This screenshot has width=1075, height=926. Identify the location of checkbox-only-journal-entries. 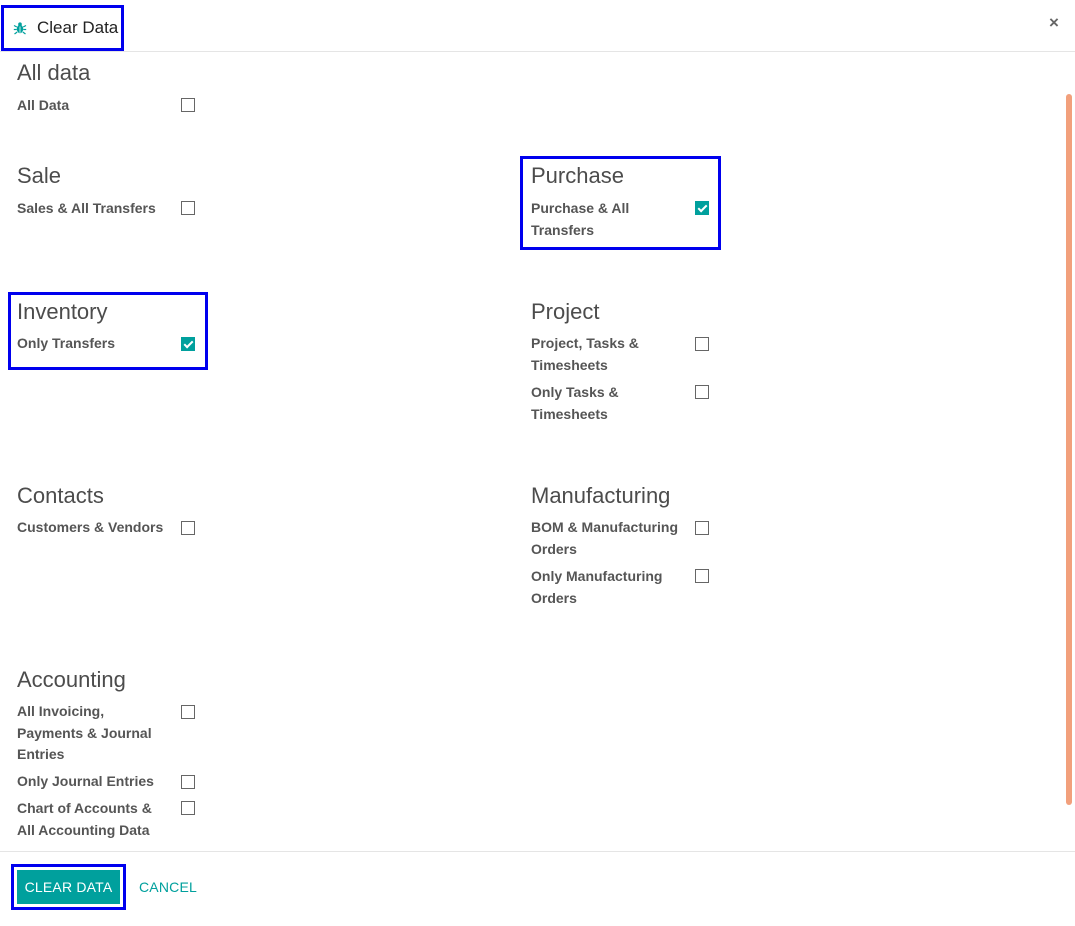
(188, 782).